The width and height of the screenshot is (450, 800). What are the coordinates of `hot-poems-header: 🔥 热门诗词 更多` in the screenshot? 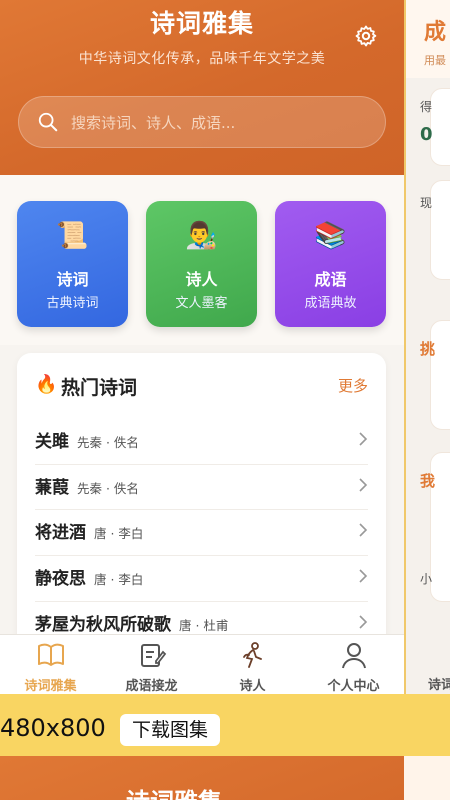 It's located at (201, 386).